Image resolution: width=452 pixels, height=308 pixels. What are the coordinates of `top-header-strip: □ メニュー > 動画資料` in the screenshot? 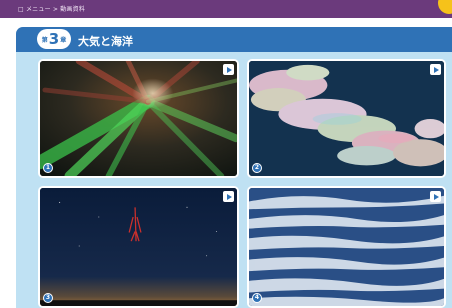 It's located at (226, 9).